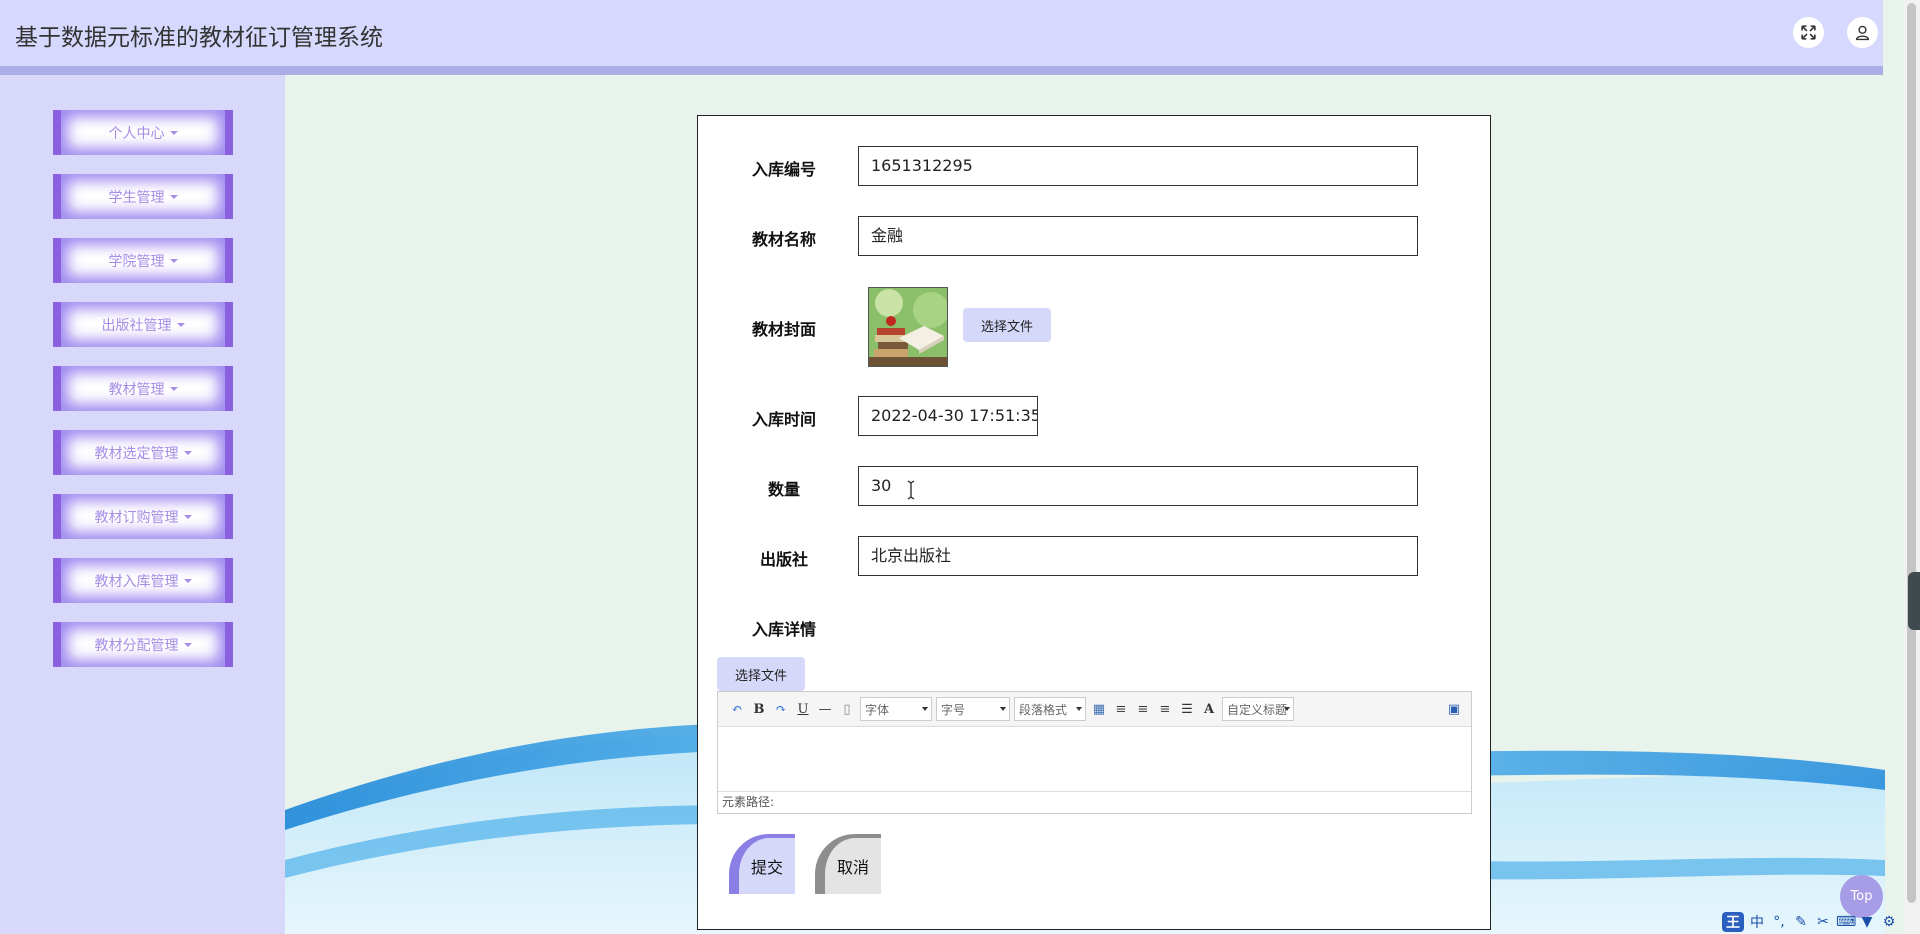 This screenshot has height=934, width=1920. I want to click on element-path: 元素路径:, so click(1094, 802).